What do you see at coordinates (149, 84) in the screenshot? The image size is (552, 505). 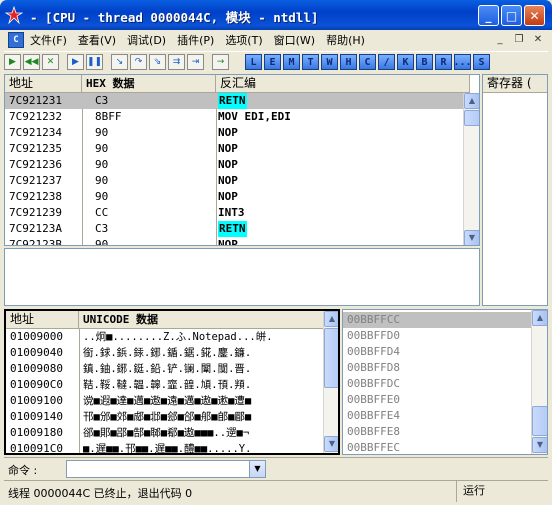 I see `disasm-hex-header: HEX 数据` at bounding box center [149, 84].